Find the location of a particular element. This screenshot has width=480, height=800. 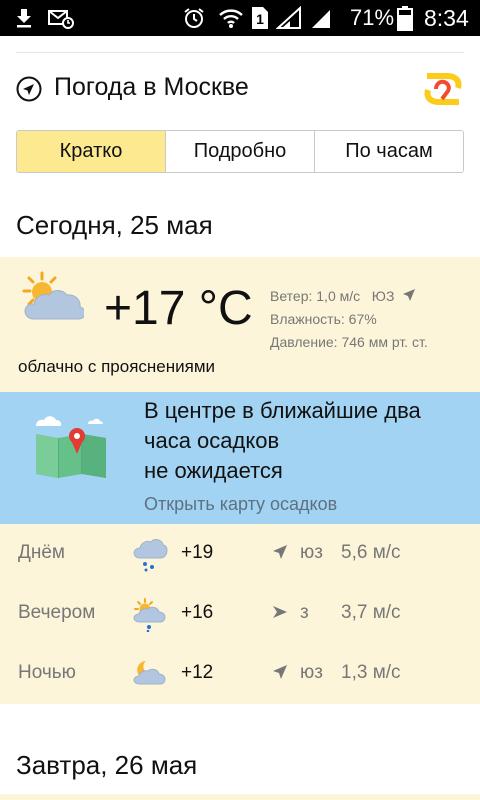

wind-w-icon is located at coordinates (280, 612).